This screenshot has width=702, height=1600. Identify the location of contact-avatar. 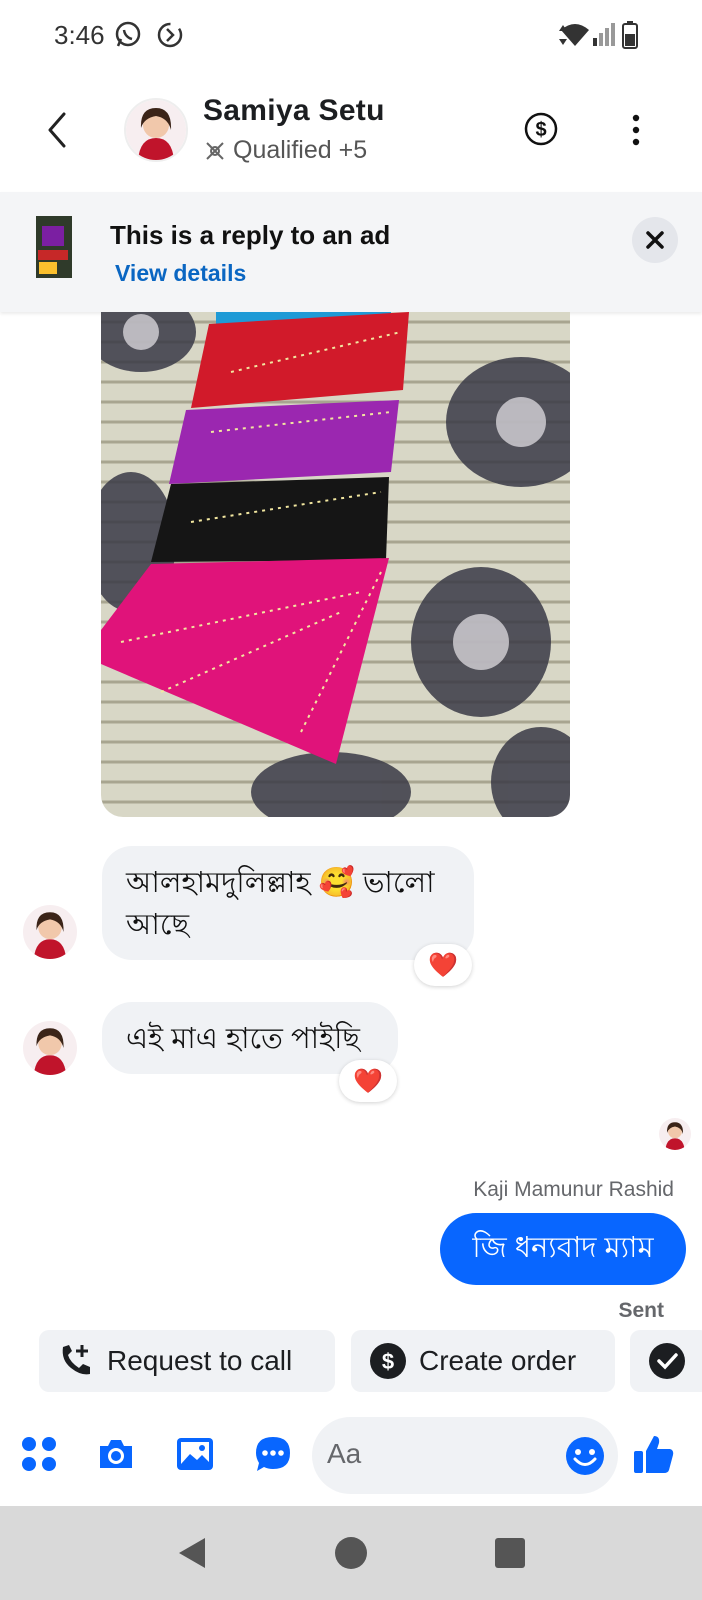
(156, 130).